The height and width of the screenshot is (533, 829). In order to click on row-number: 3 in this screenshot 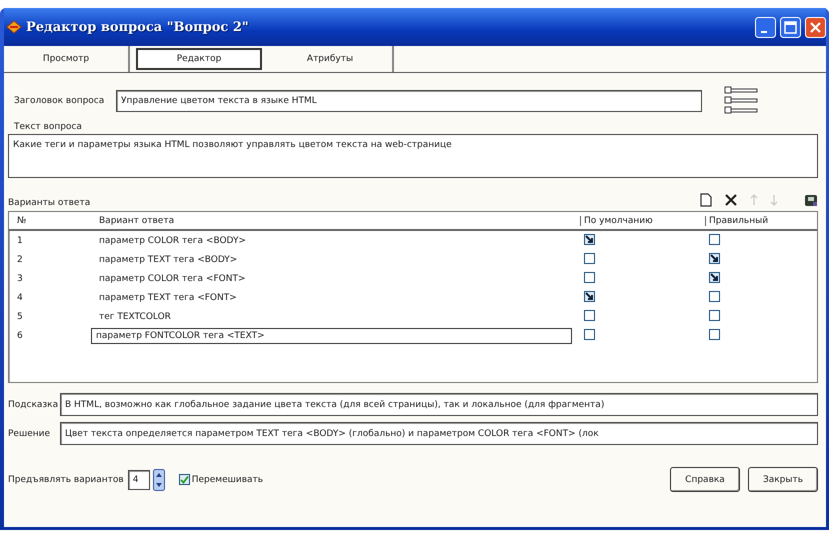, I will do `click(20, 279)`.